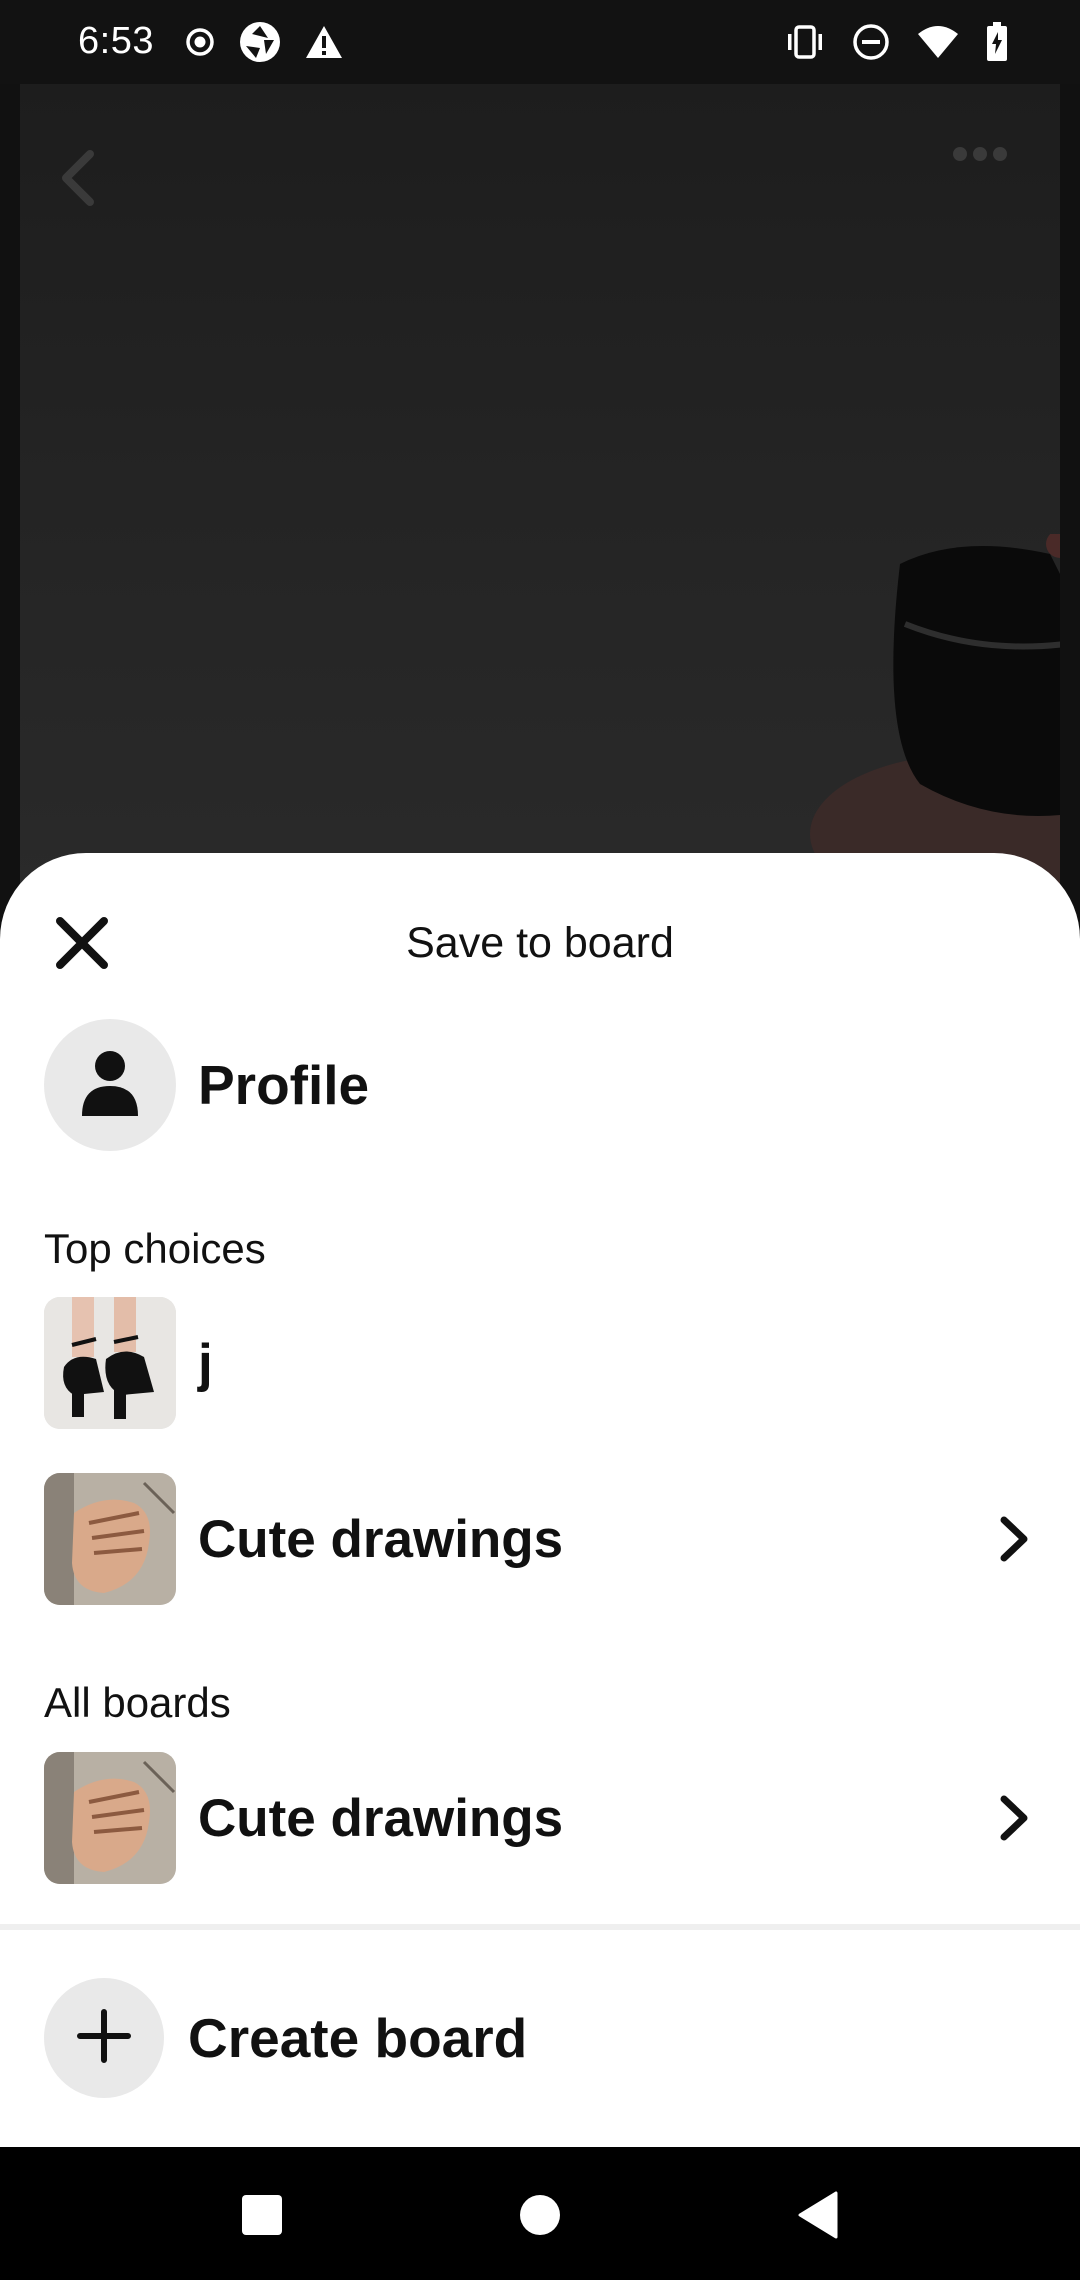  Describe the element at coordinates (938, 42) in the screenshot. I see `wifi-icon` at that location.